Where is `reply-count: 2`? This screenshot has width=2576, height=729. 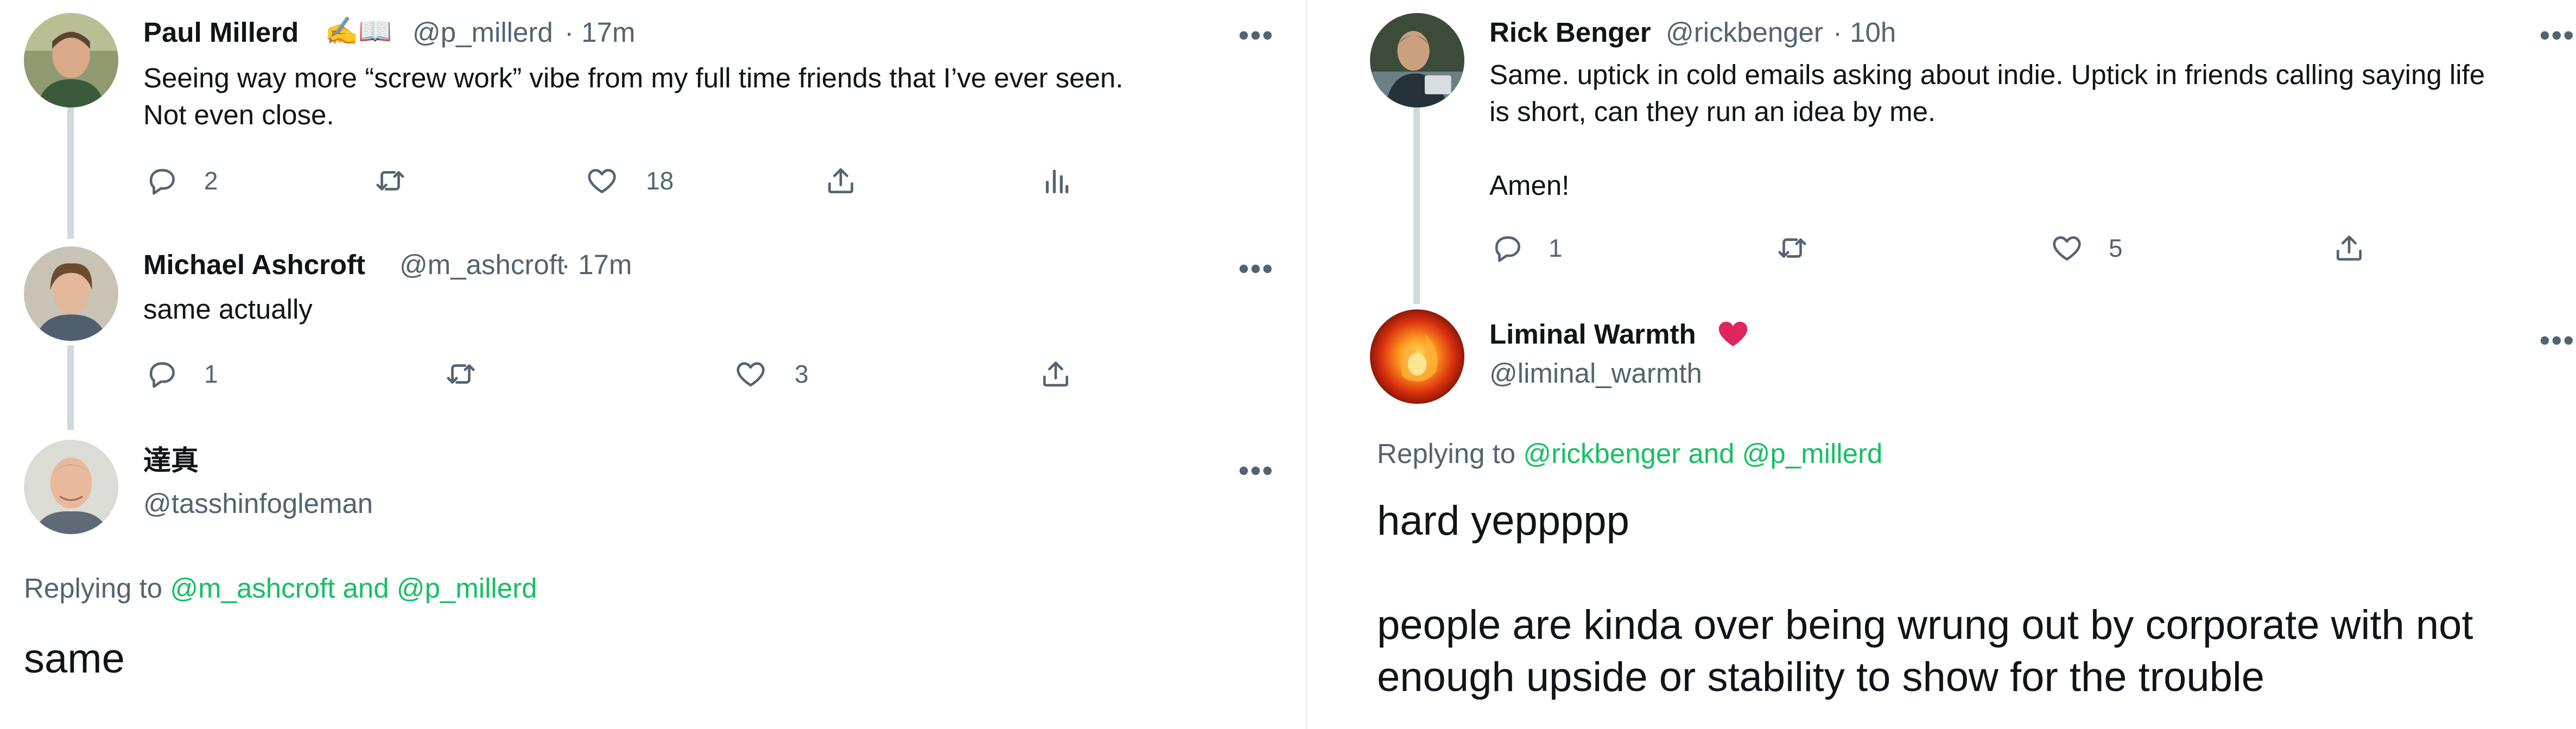
reply-count: 2 is located at coordinates (211, 181).